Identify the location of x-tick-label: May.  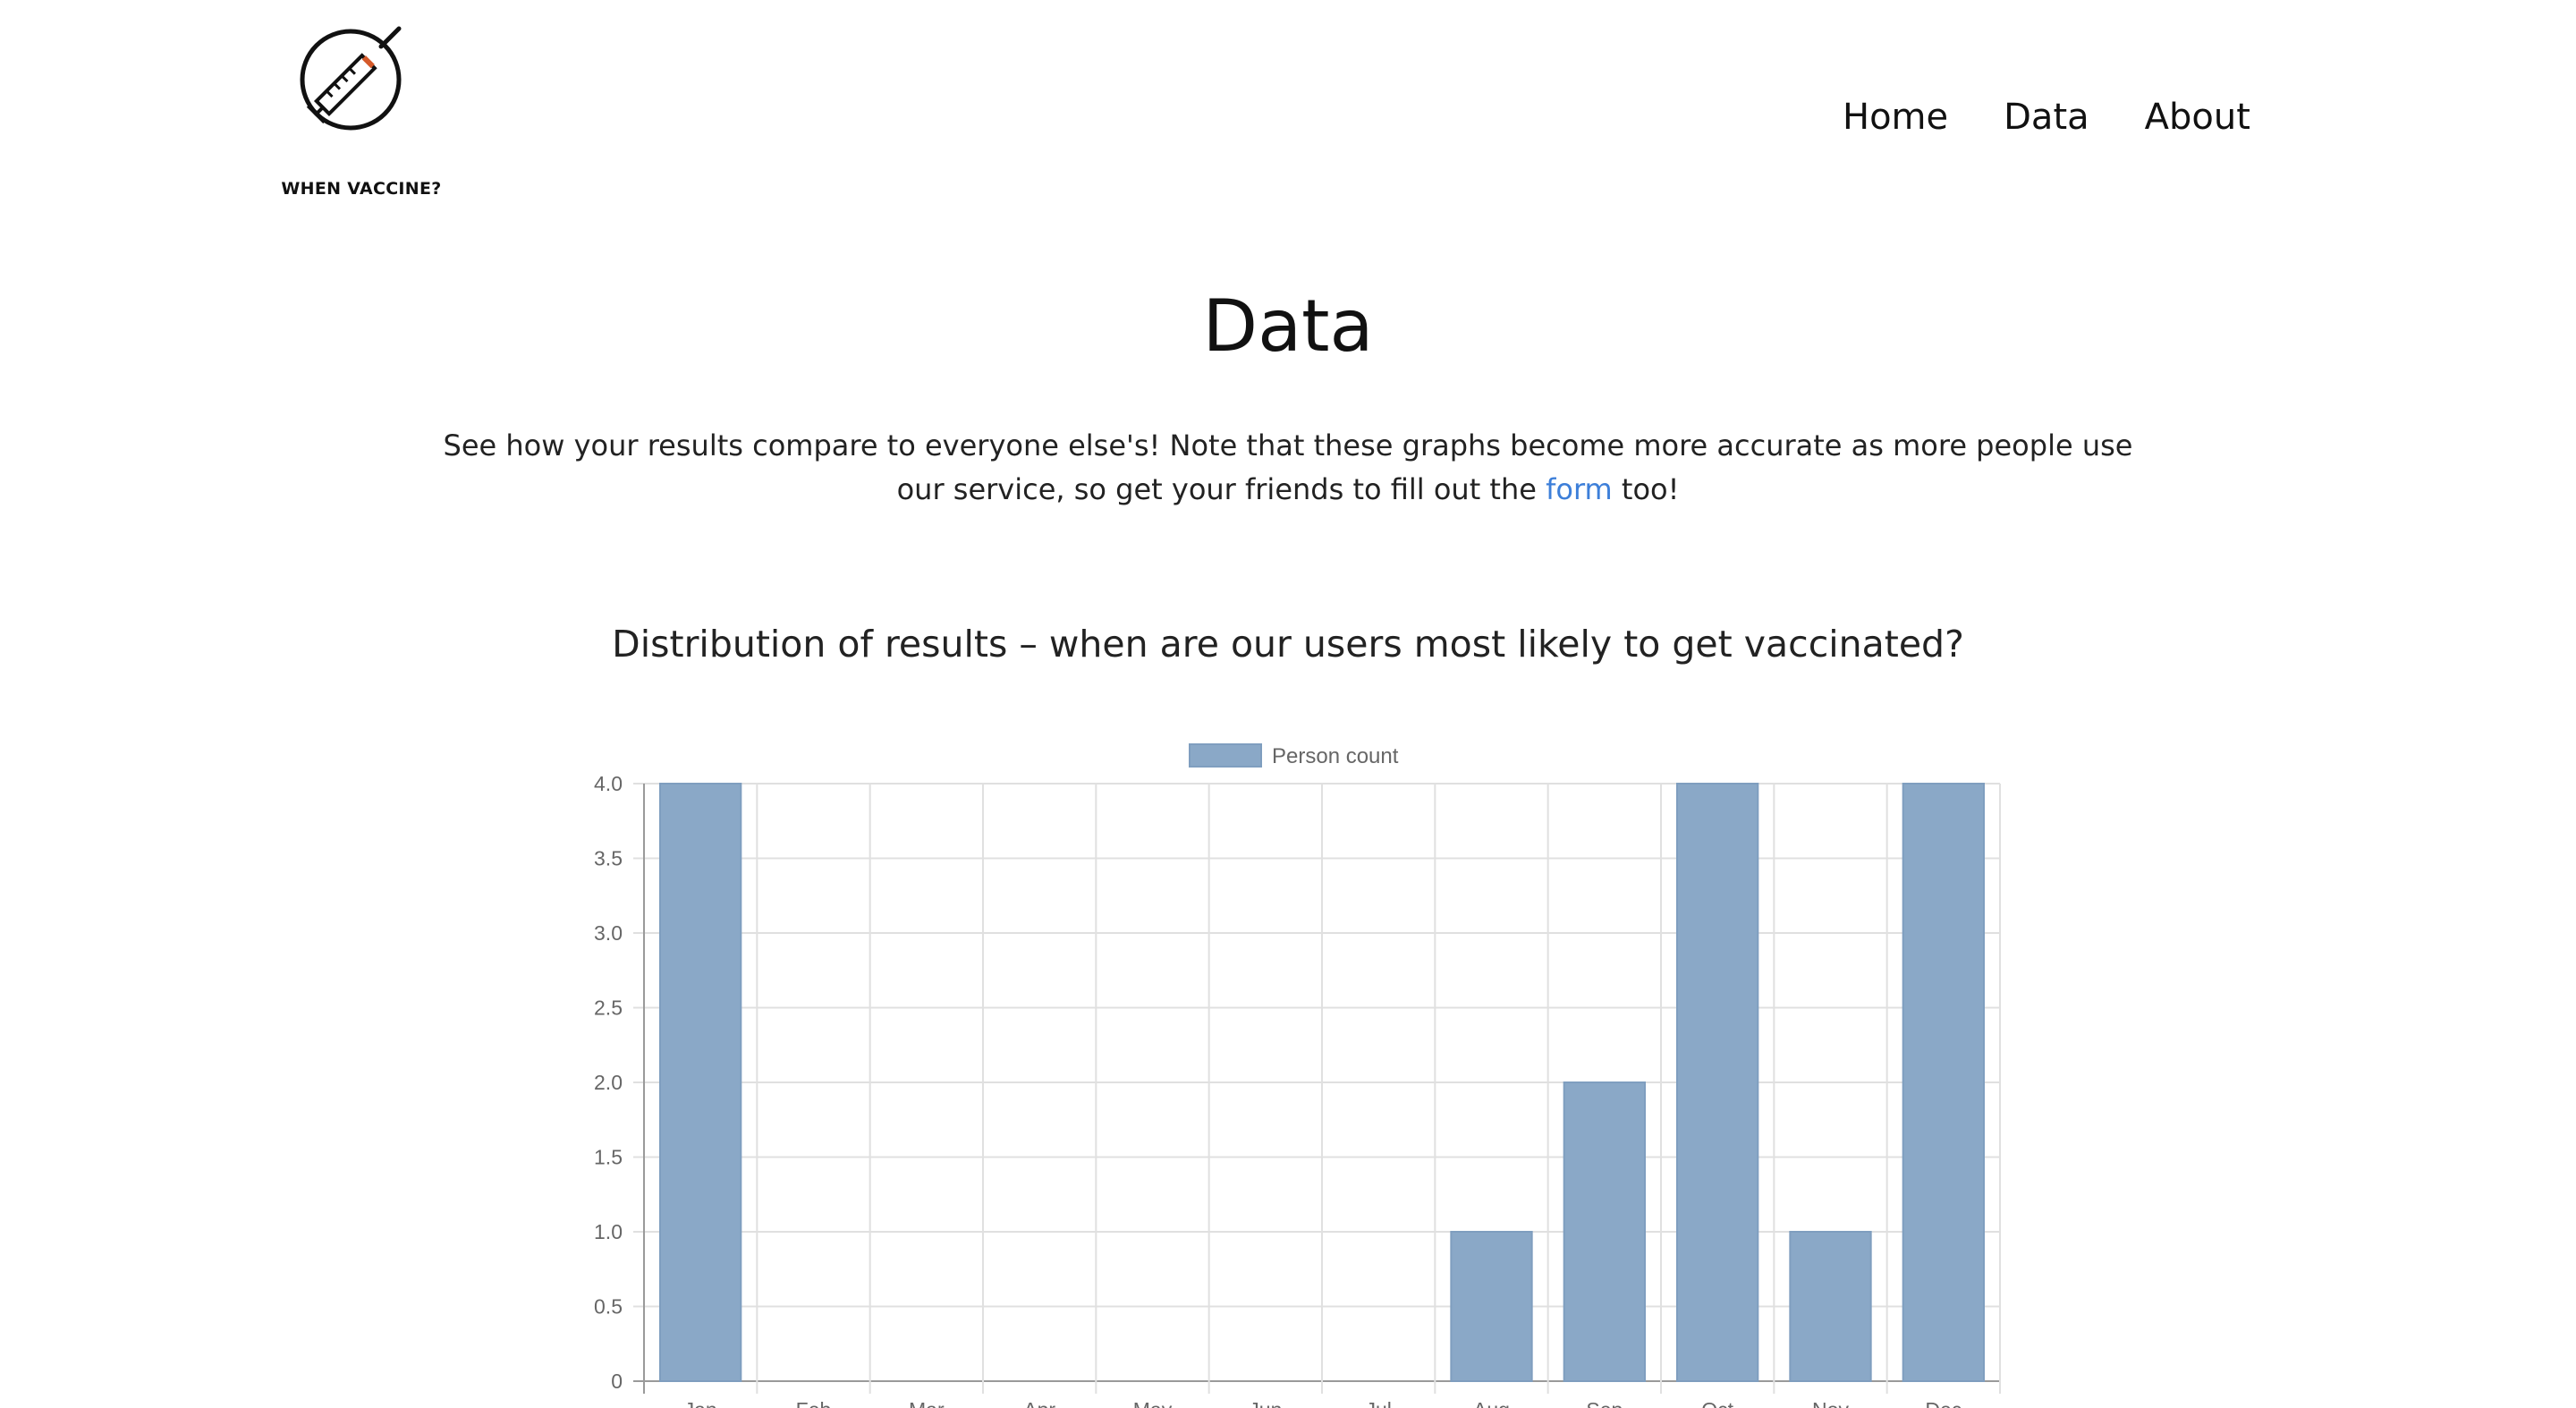
(1153, 1403).